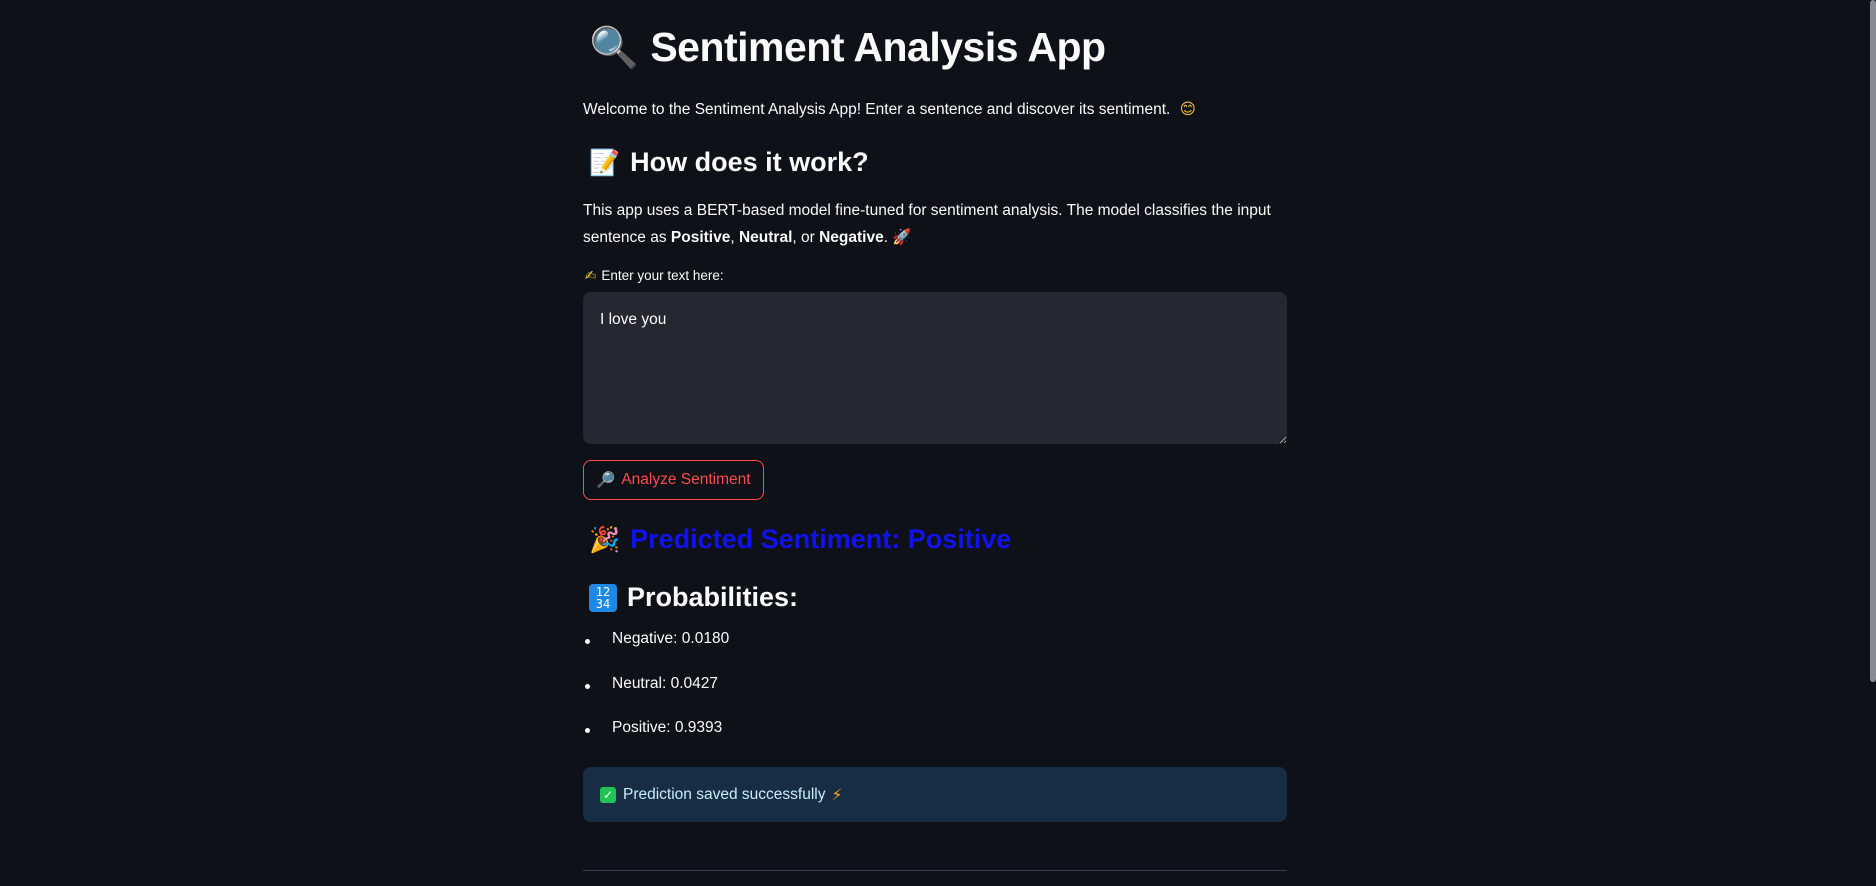  I want to click on smile-icon: 😊, so click(1187, 109).